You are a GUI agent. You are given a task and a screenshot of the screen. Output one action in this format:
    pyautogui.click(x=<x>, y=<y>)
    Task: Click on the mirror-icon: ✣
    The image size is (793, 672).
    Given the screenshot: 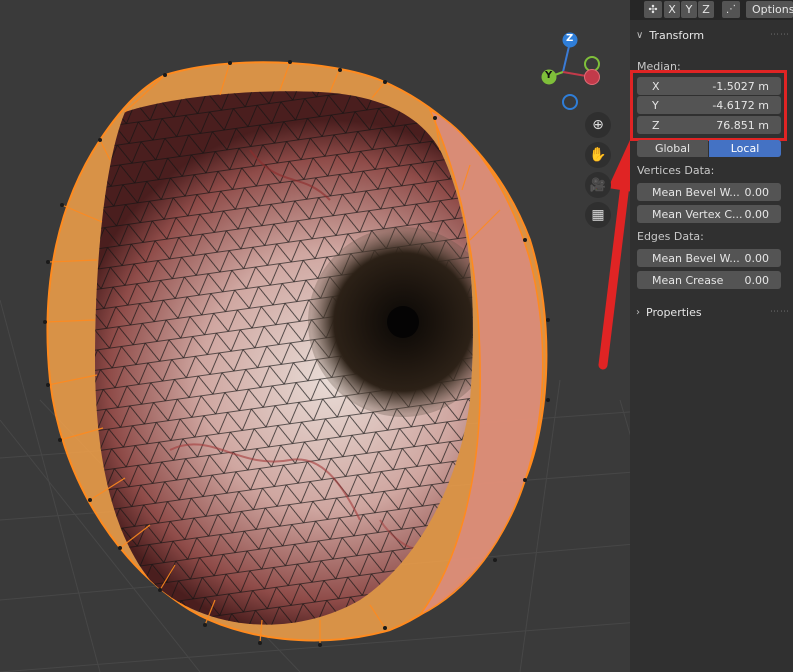 What is the action you would take?
    pyautogui.click(x=653, y=9)
    